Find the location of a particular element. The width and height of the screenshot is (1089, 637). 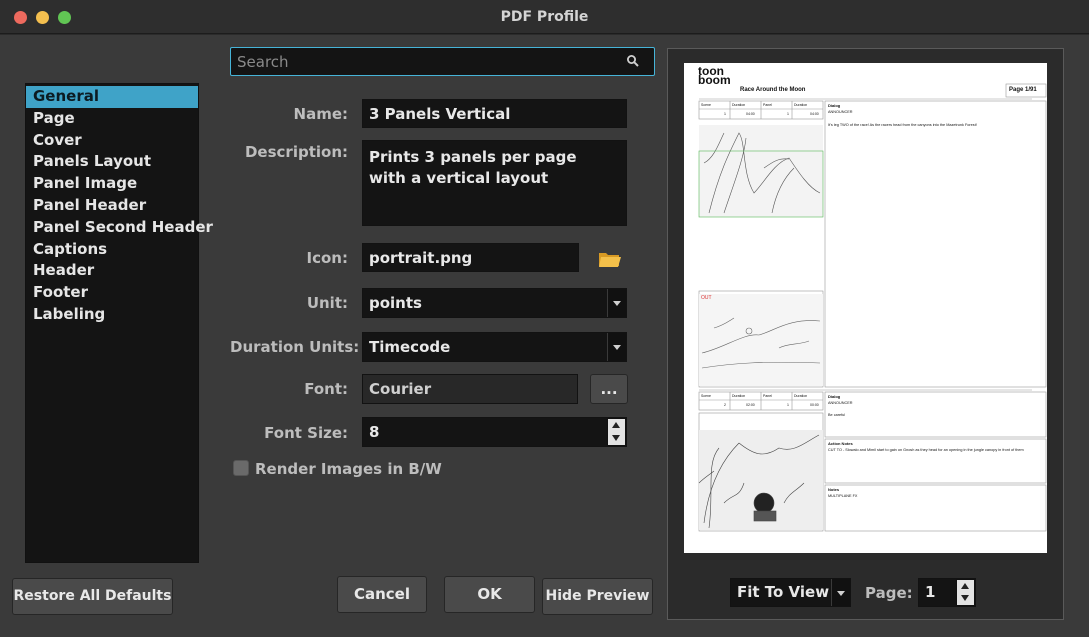

page-indicator: Page 1/91 is located at coordinates (1023, 90).